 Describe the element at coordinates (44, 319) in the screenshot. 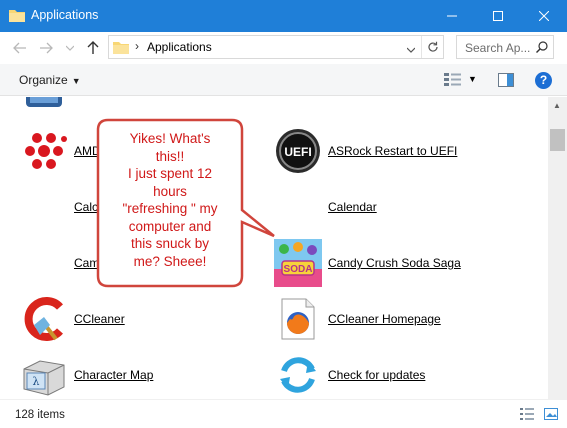

I see `ccleaner-icon` at that location.